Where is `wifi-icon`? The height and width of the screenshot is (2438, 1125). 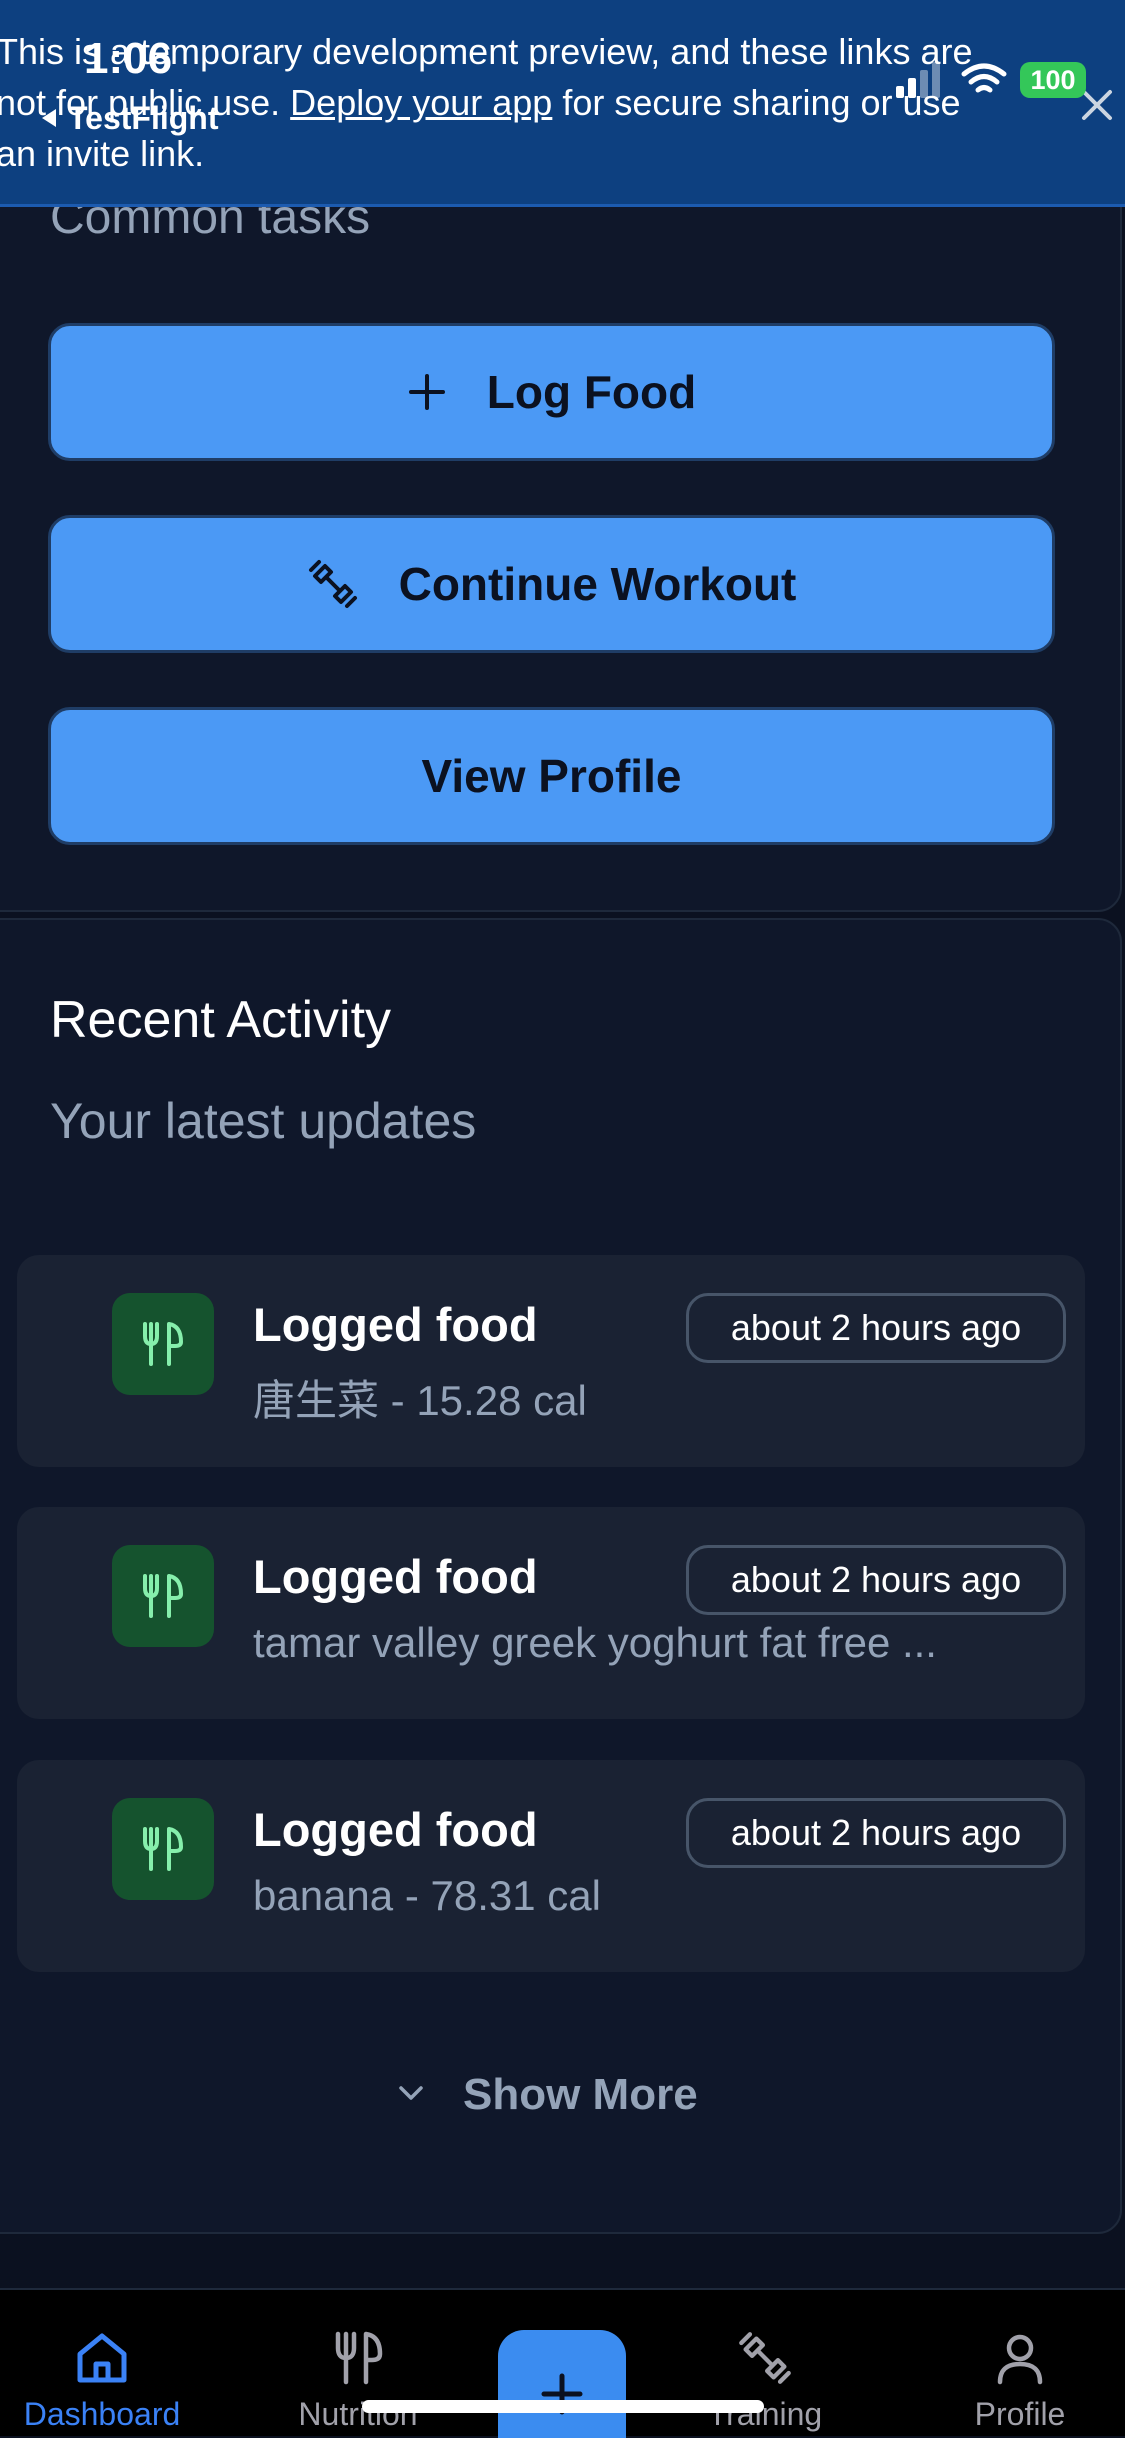 wifi-icon is located at coordinates (984, 82).